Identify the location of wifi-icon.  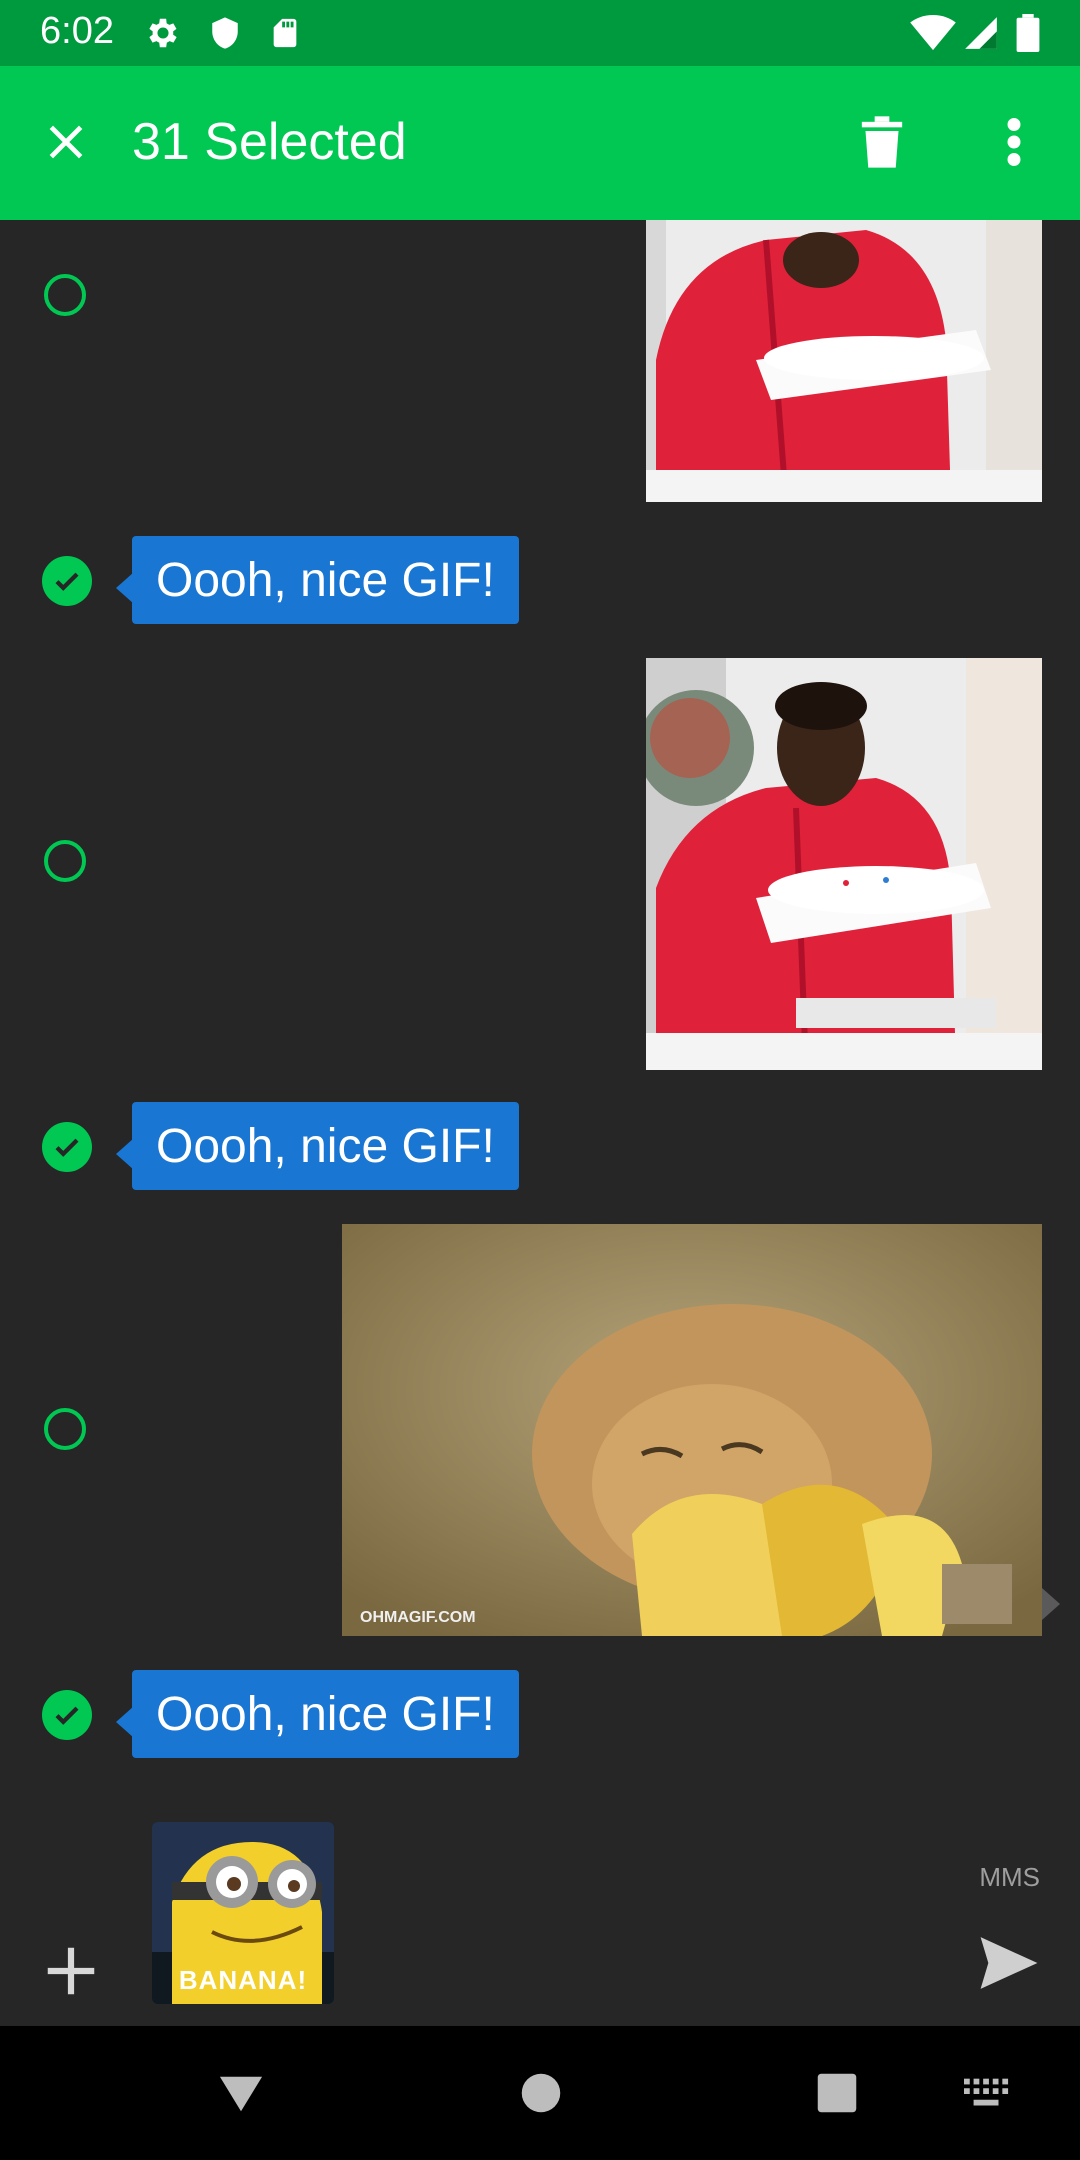
(933, 35).